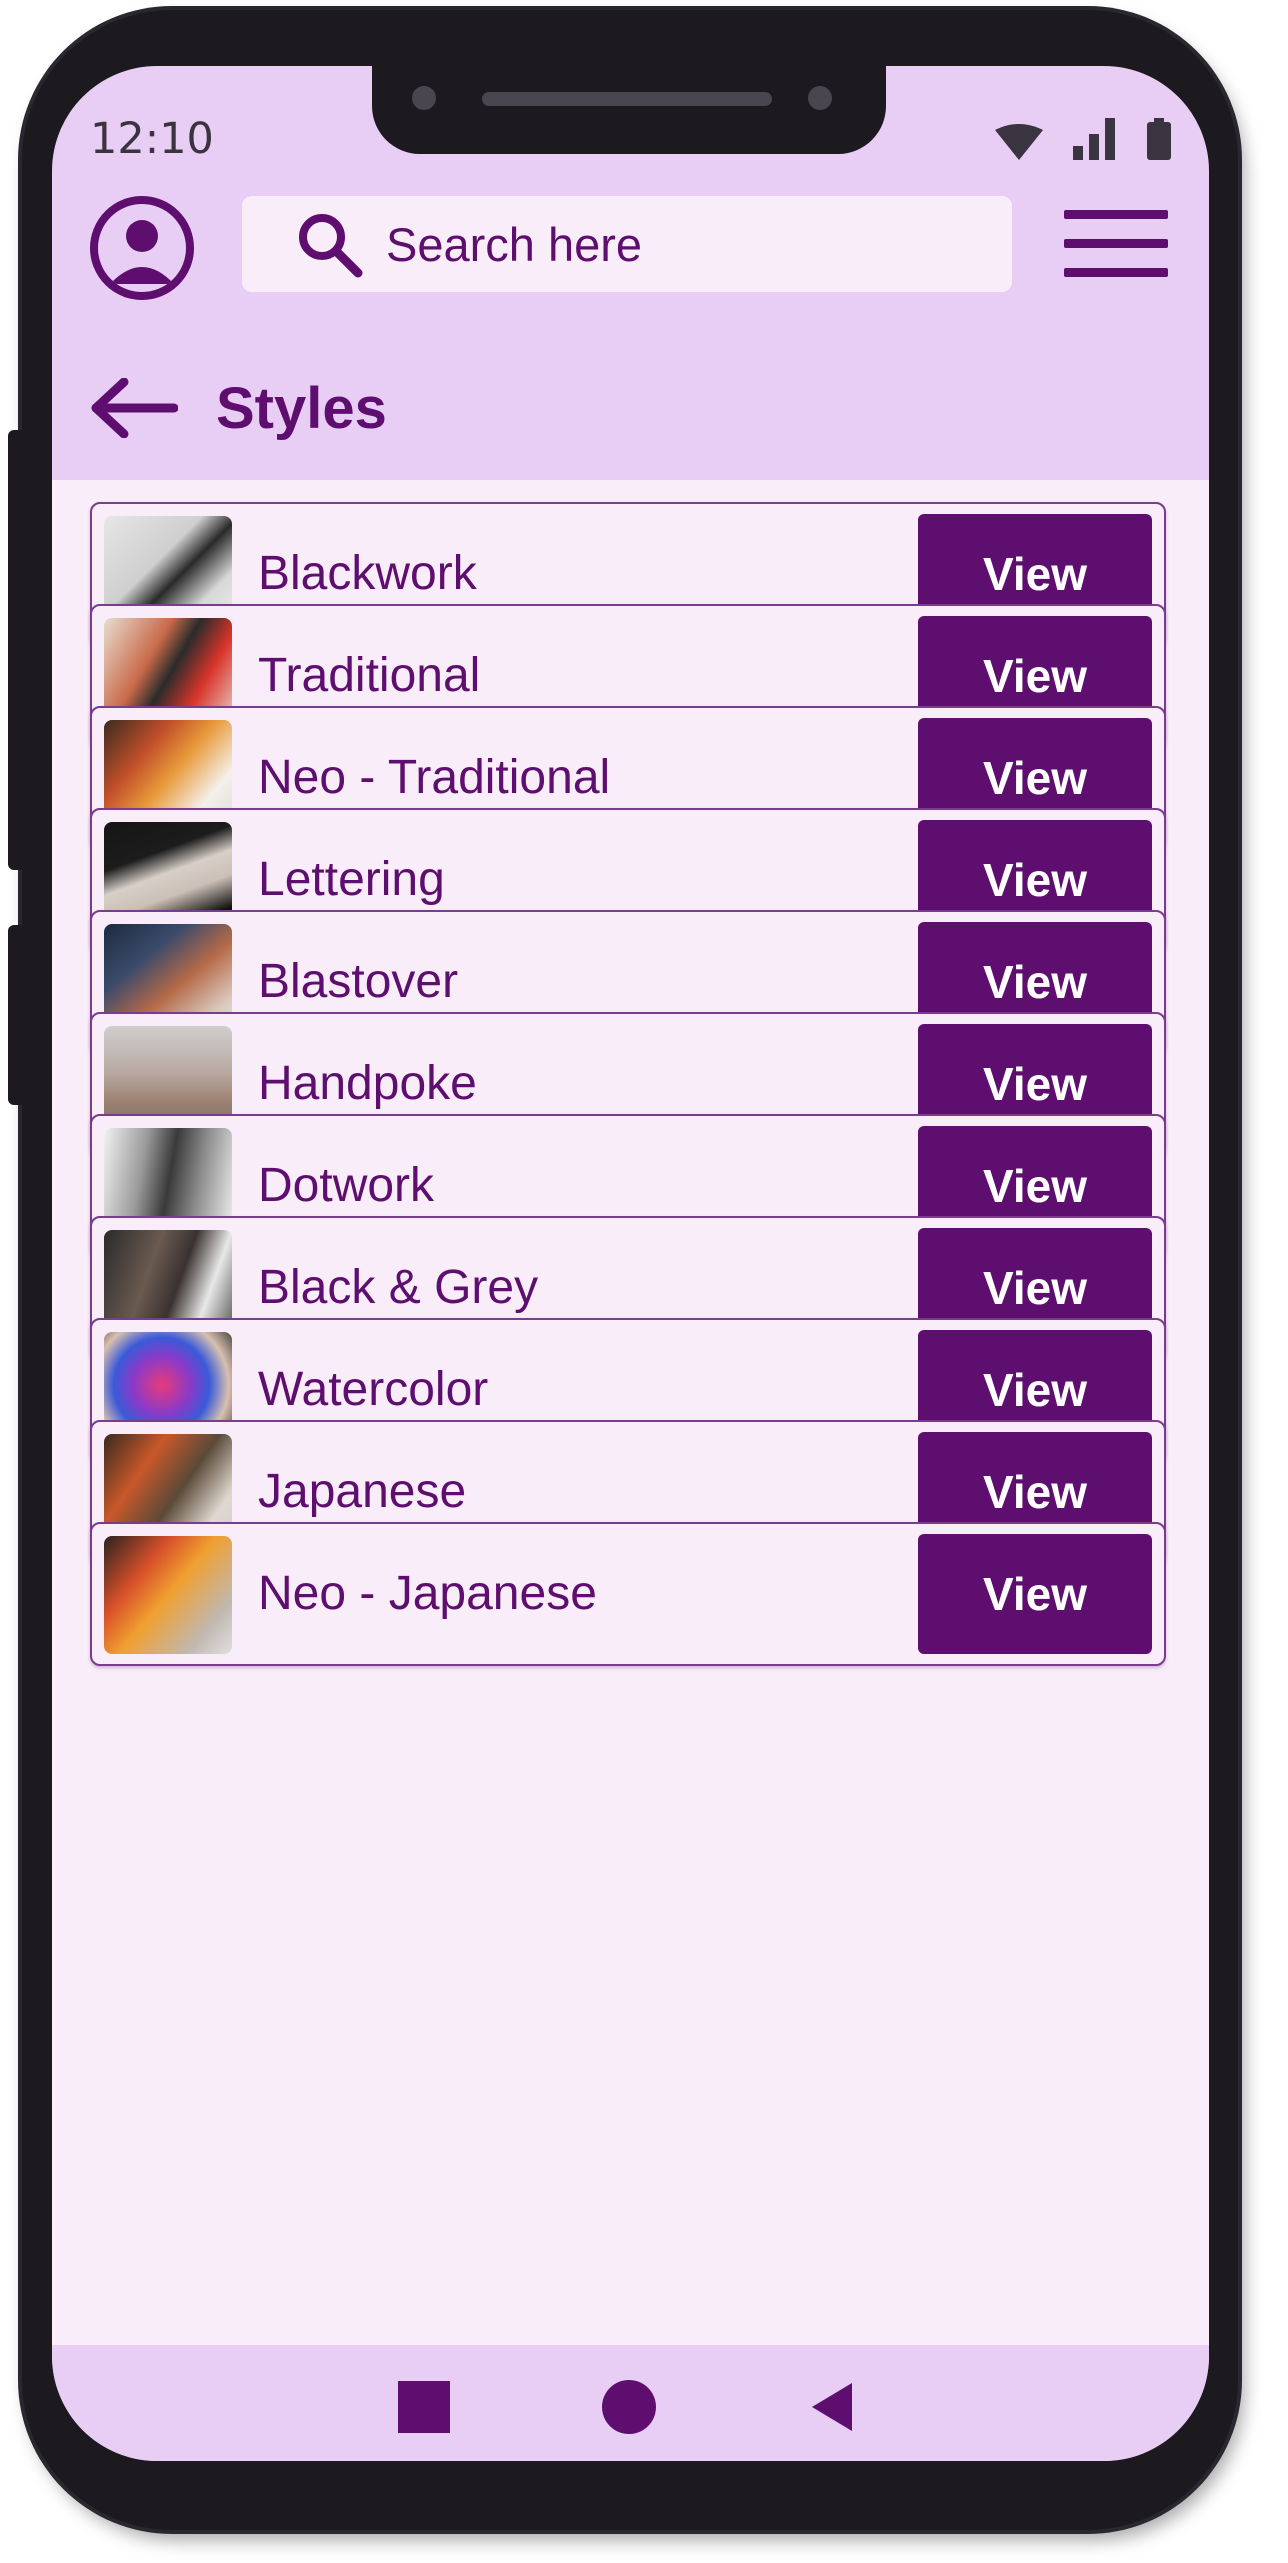 This screenshot has width=1288, height=2563. Describe the element at coordinates (331, 246) in the screenshot. I see `search-icon` at that location.